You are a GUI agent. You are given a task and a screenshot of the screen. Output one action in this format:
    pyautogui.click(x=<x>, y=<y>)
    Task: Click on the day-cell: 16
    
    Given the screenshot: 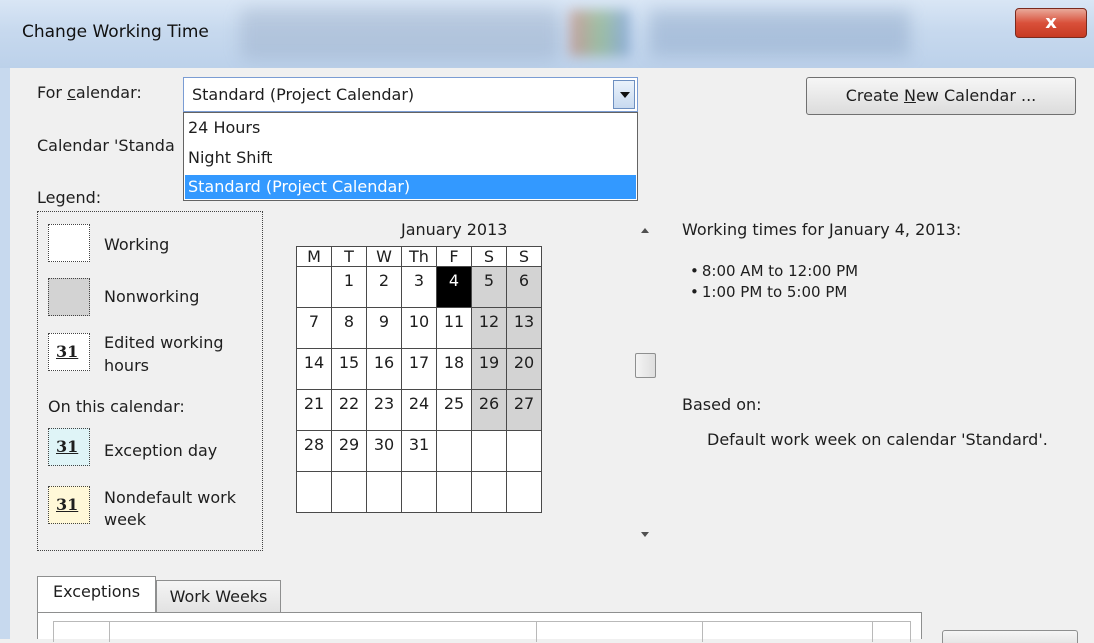 What is the action you would take?
    pyautogui.click(x=384, y=369)
    